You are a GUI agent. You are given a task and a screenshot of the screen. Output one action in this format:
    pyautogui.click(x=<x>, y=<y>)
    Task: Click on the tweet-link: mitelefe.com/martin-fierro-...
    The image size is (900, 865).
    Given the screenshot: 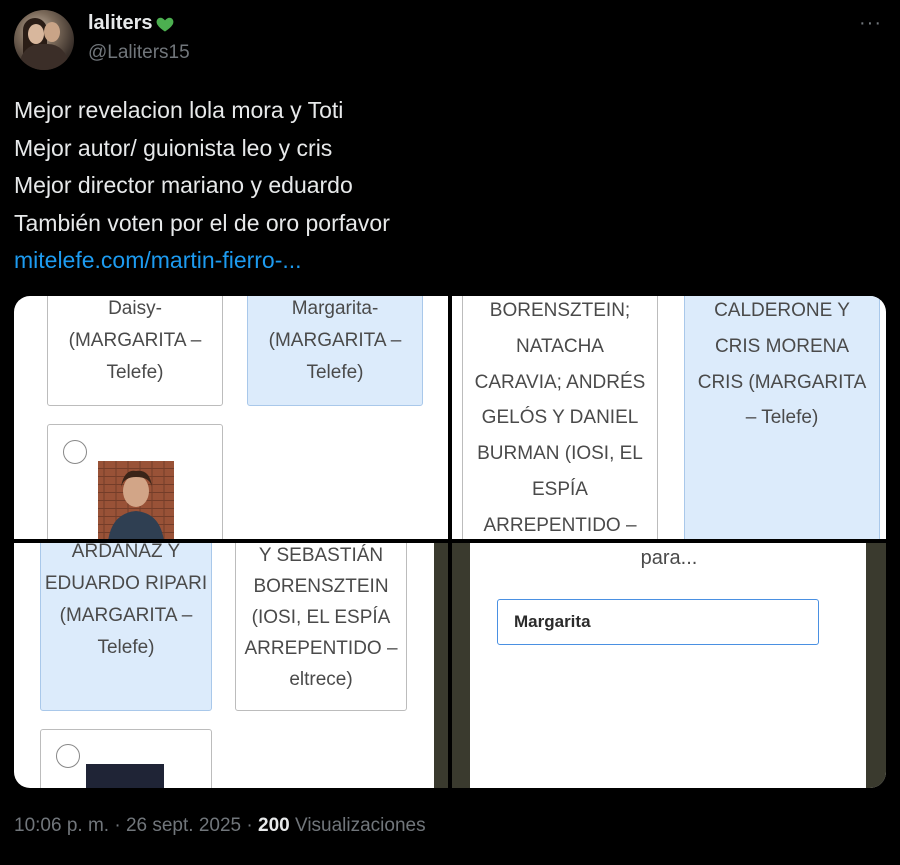 What is the action you would take?
    pyautogui.click(x=202, y=261)
    